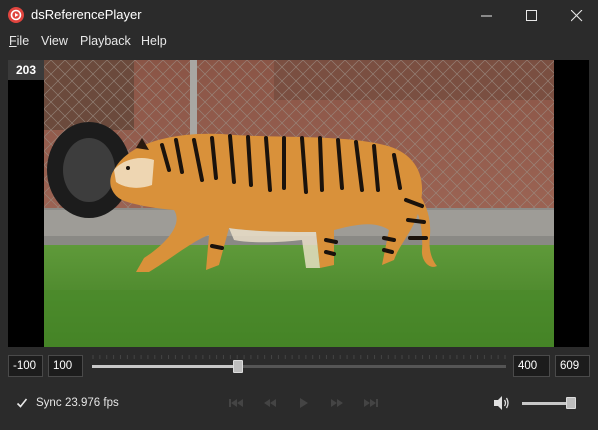 The width and height of the screenshot is (598, 430). Describe the element at coordinates (165, 366) in the screenshot. I see `seek-fill` at that location.